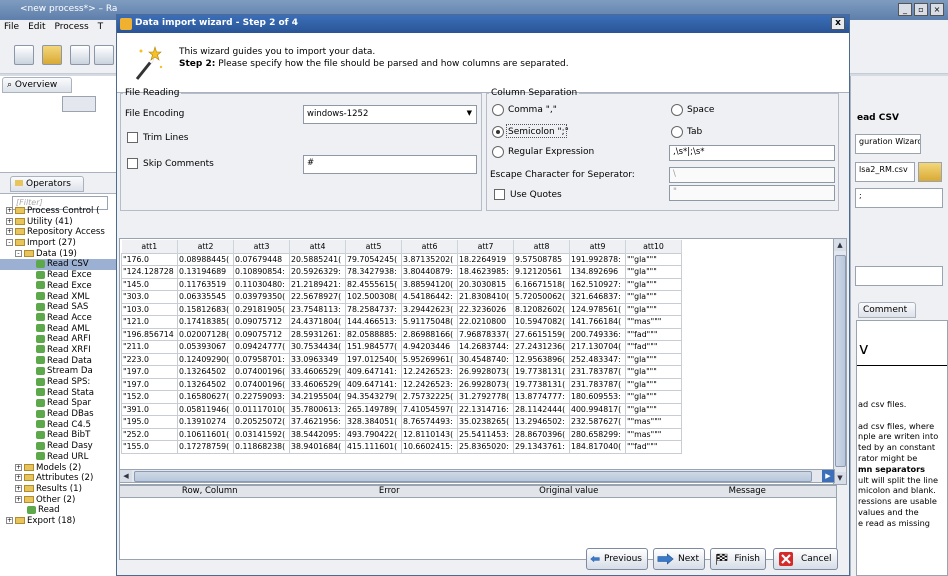  Describe the element at coordinates (485, 272) in the screenshot. I see `table-cell: 18.4623985:` at that location.